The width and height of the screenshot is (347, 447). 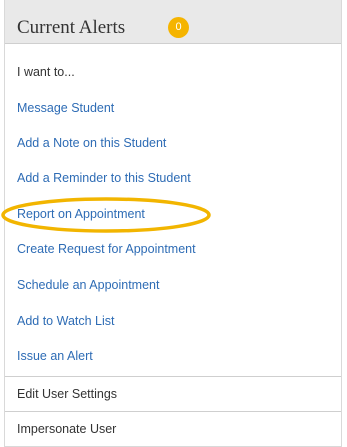 I want to click on panel-header: Current Alerts 0, so click(x=173, y=22).